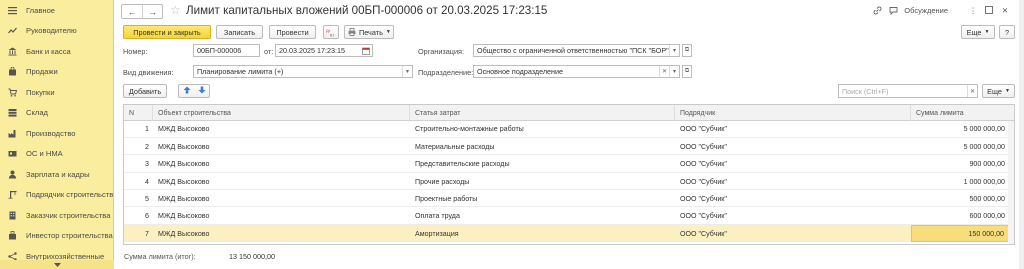  I want to click on sidebar-item: Производство, so click(56, 133).